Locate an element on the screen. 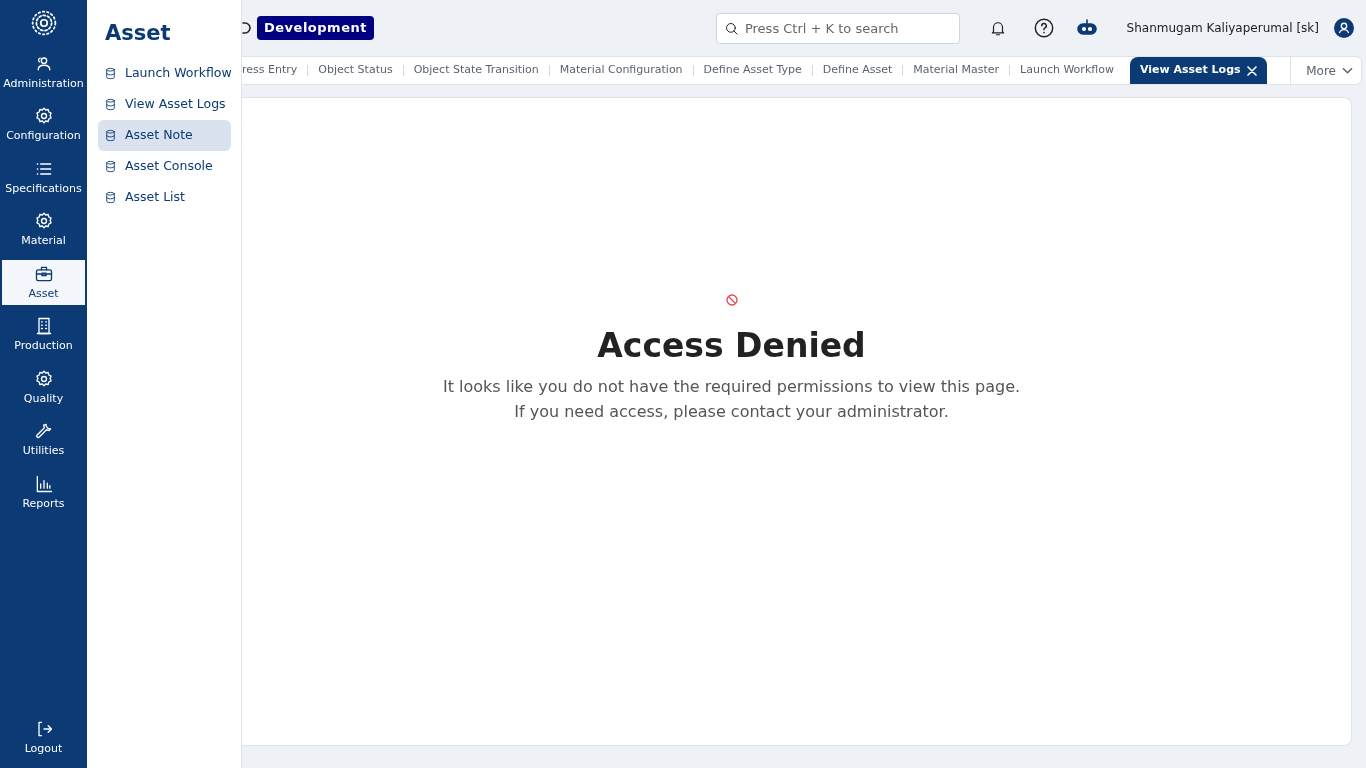 Image resolution: width=1366 pixels, height=768 pixels. nav-item: Administration is located at coordinates (43, 72).